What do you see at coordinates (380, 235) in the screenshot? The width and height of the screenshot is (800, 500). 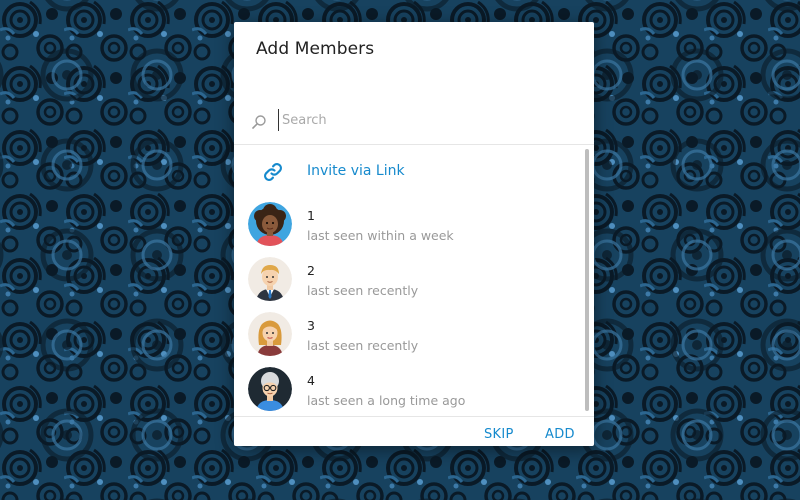 I see `member-status: last seen within a week` at bounding box center [380, 235].